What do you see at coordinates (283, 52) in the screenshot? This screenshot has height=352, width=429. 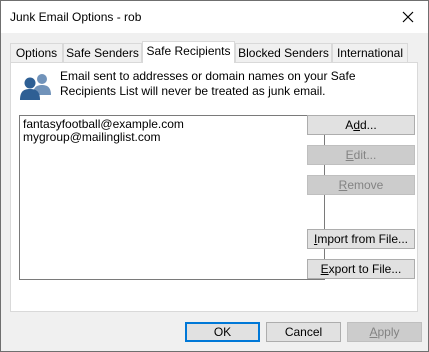 I see `tab-blocked-senders: Blocked Senders` at bounding box center [283, 52].